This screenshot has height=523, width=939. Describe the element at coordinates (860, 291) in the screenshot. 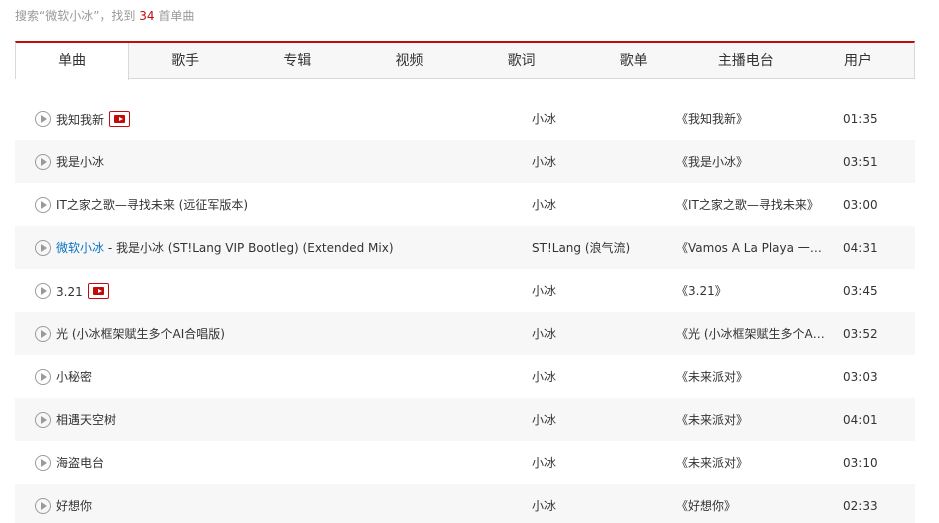

I see `song-duration: 03:45` at that location.